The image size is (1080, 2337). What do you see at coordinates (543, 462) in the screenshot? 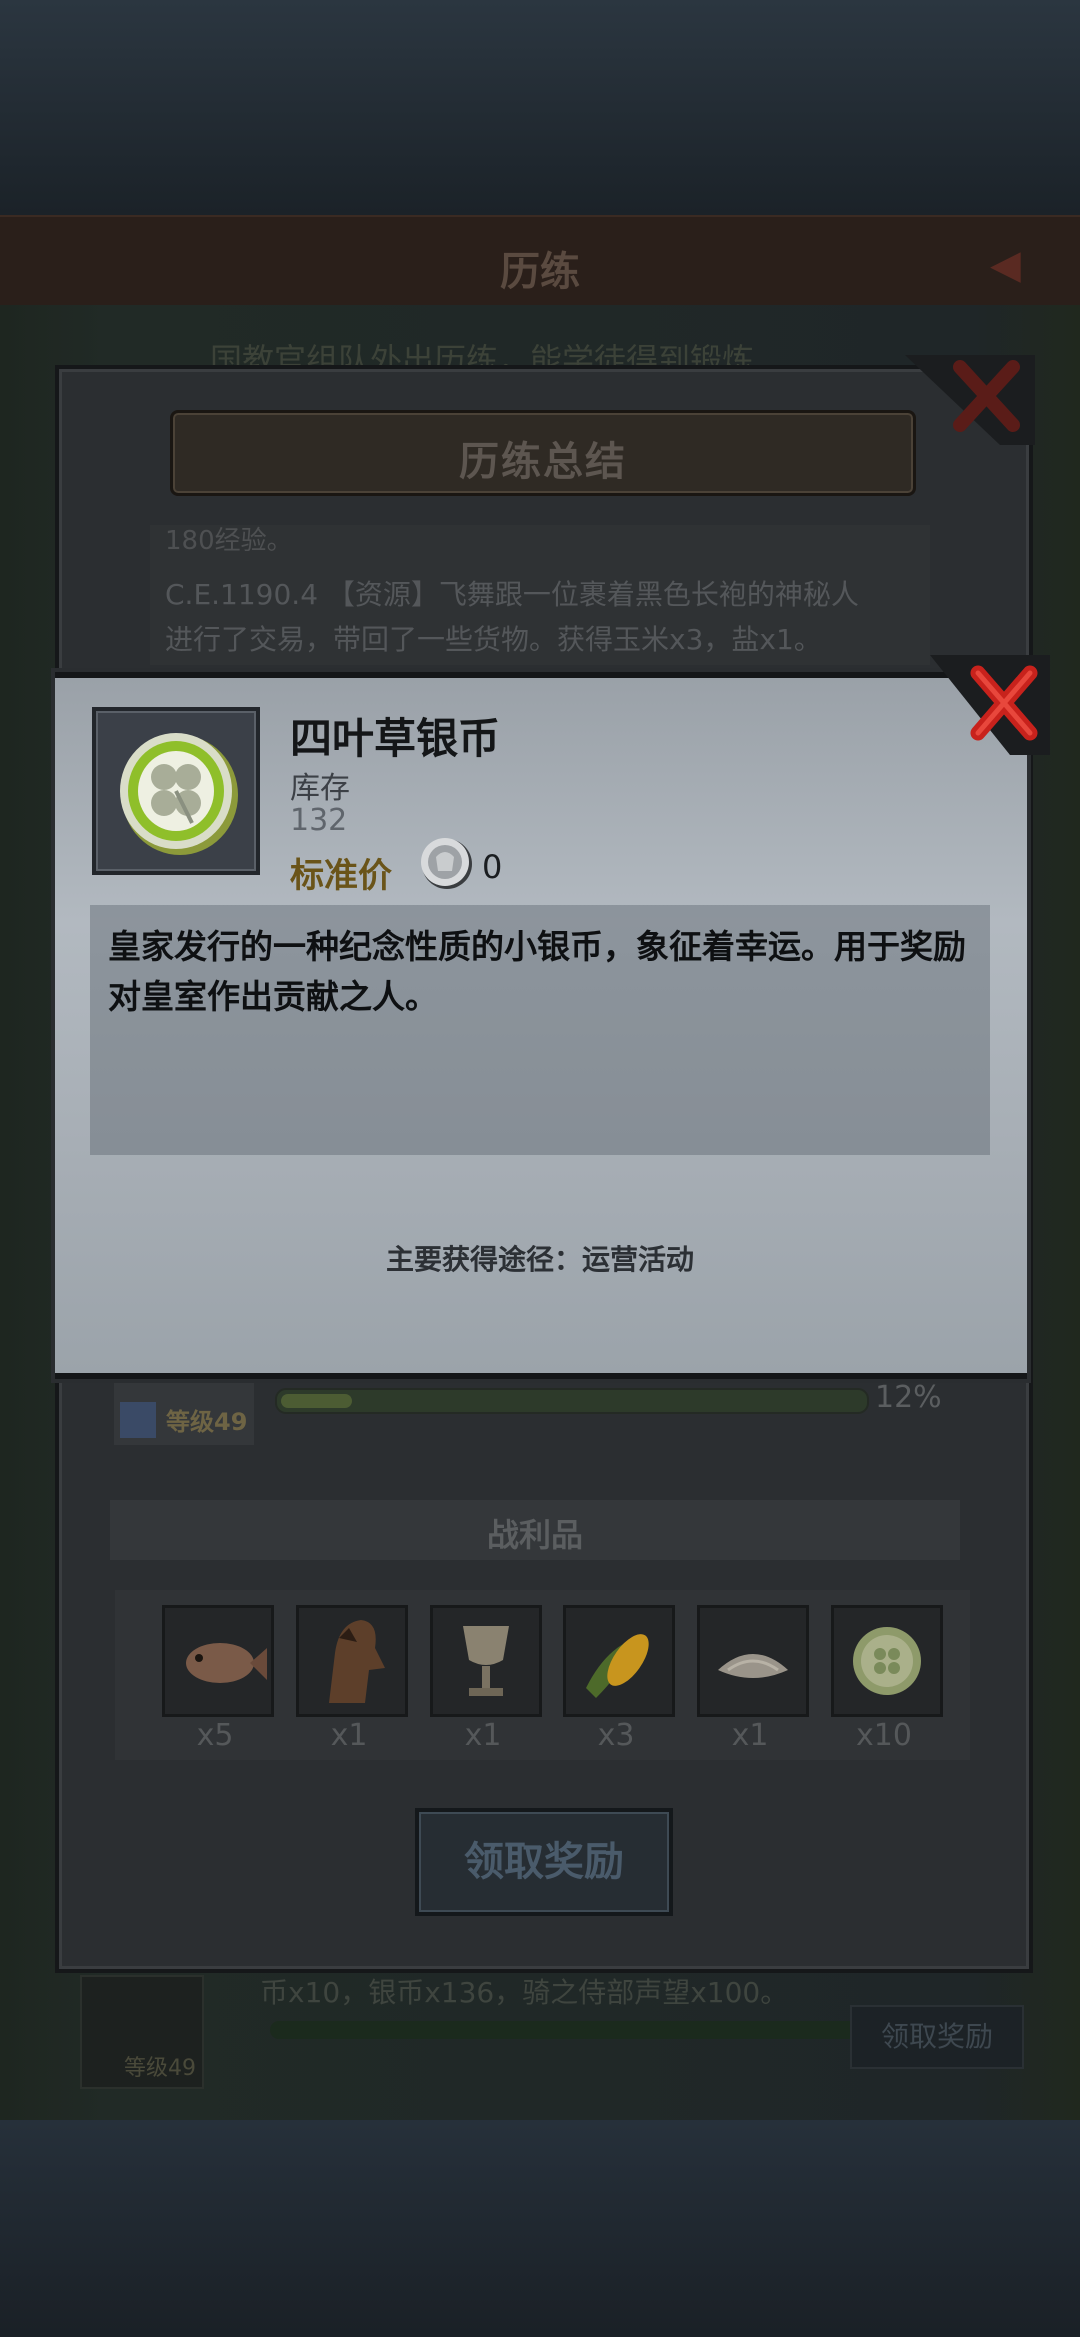
I see `summary-title: 历练总结` at bounding box center [543, 462].